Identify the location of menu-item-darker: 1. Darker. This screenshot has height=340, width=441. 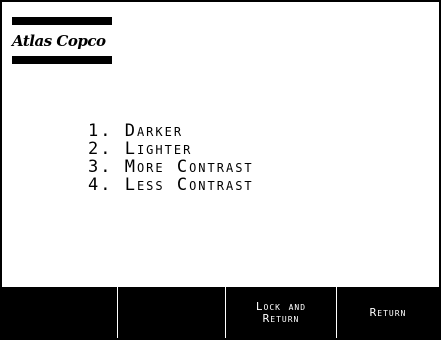
(171, 131).